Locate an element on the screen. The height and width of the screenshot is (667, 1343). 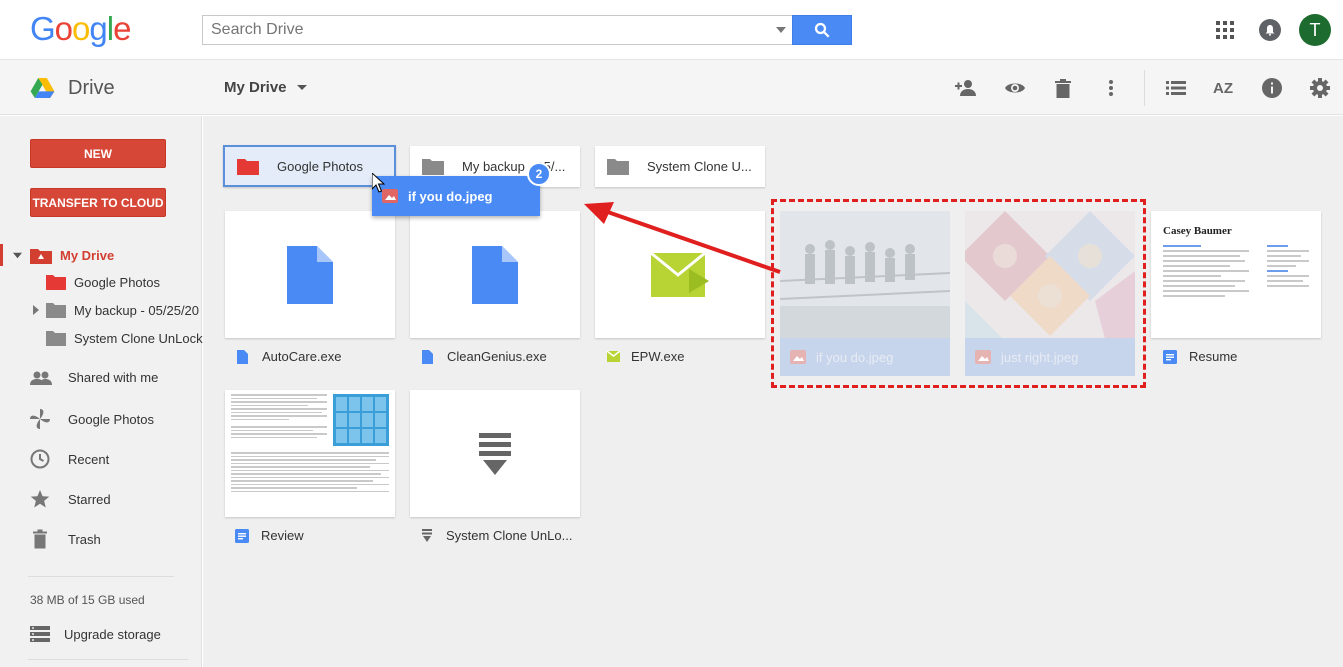
sidebar-item-label: Trash is located at coordinates (84, 539).